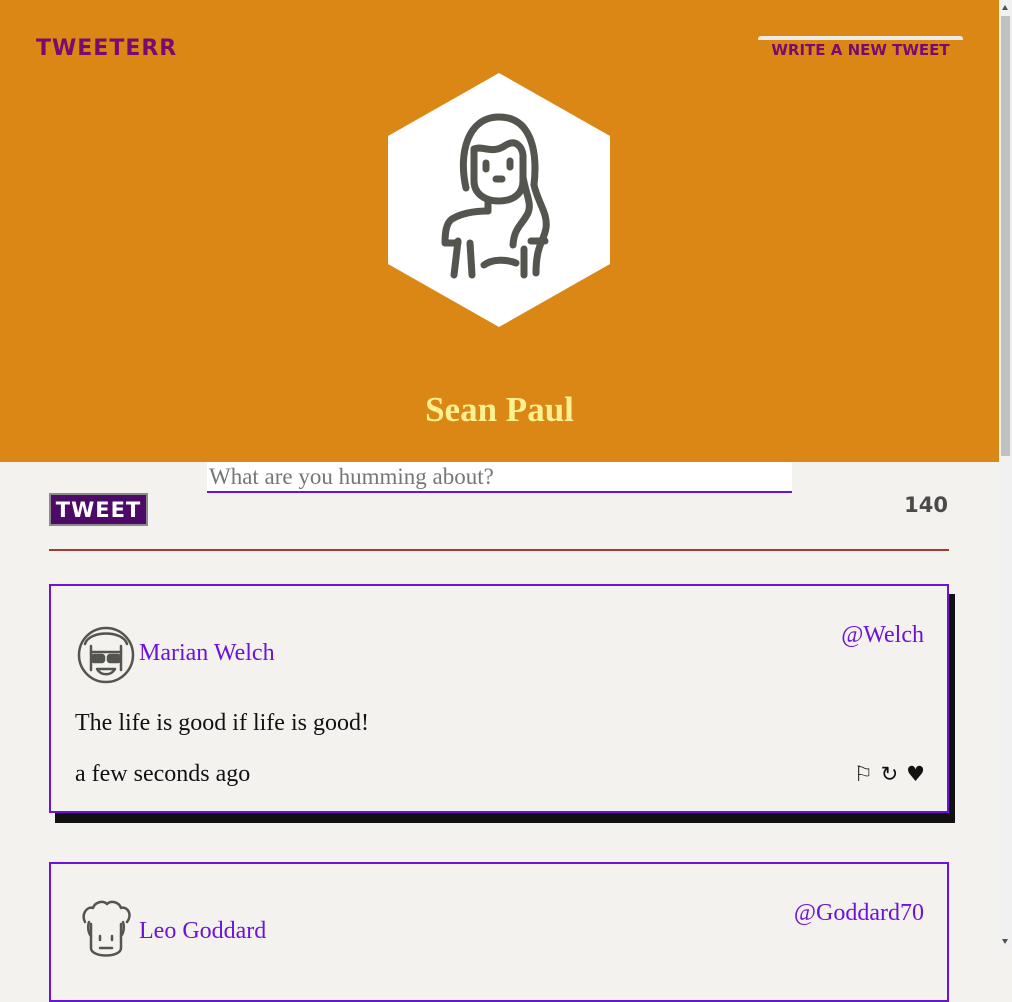  I want to click on woman-avatar-icon, so click(499, 200).